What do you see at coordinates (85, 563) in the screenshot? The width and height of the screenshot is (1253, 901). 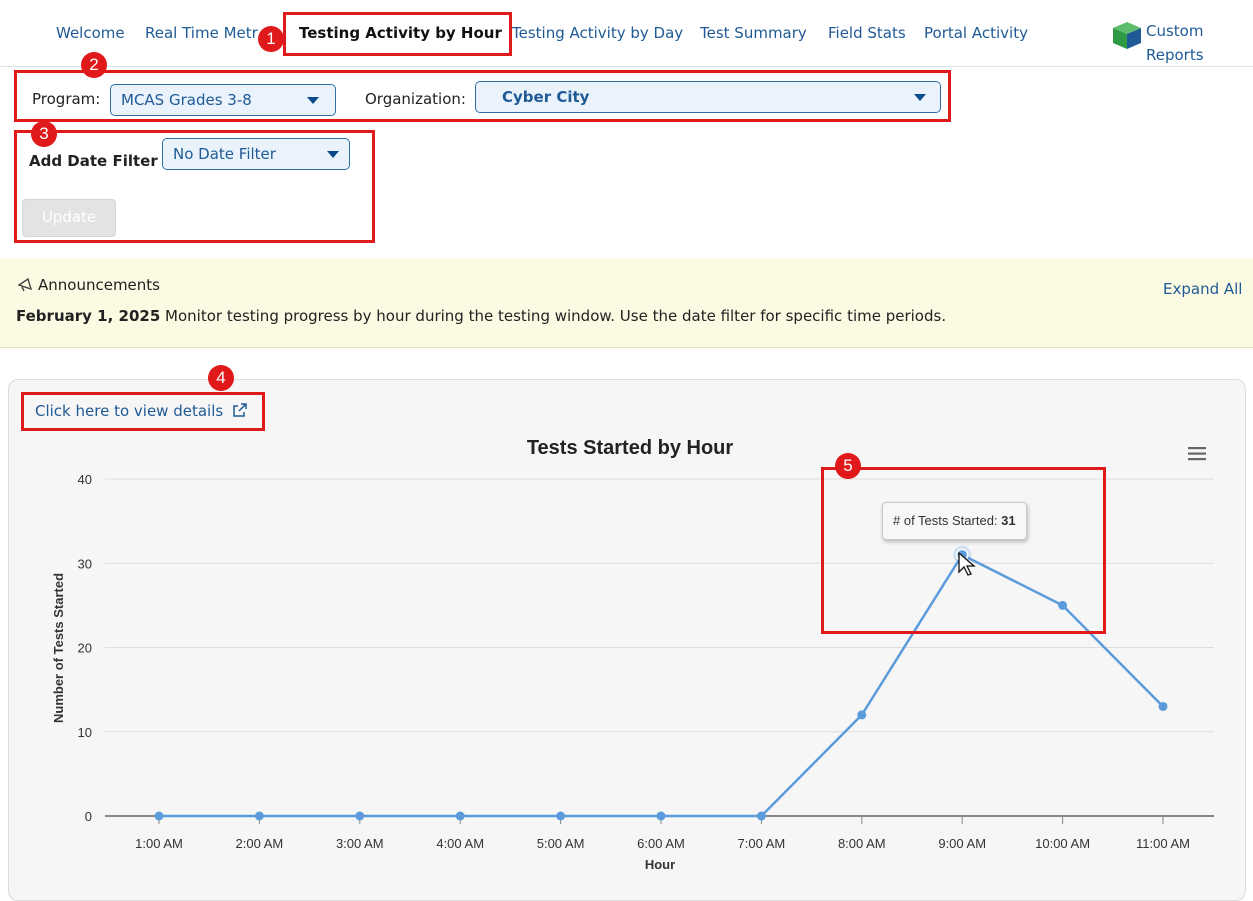 I see `y-tick-label: 30` at bounding box center [85, 563].